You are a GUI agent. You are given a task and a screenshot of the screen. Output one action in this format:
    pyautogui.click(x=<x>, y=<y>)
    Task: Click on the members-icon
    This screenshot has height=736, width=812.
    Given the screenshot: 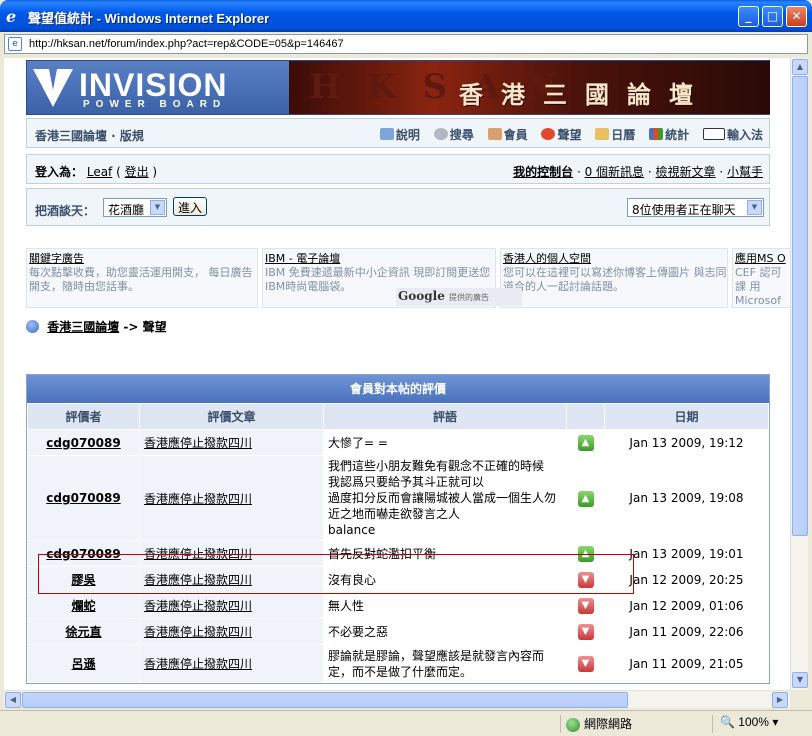 What is the action you would take?
    pyautogui.click(x=494, y=134)
    